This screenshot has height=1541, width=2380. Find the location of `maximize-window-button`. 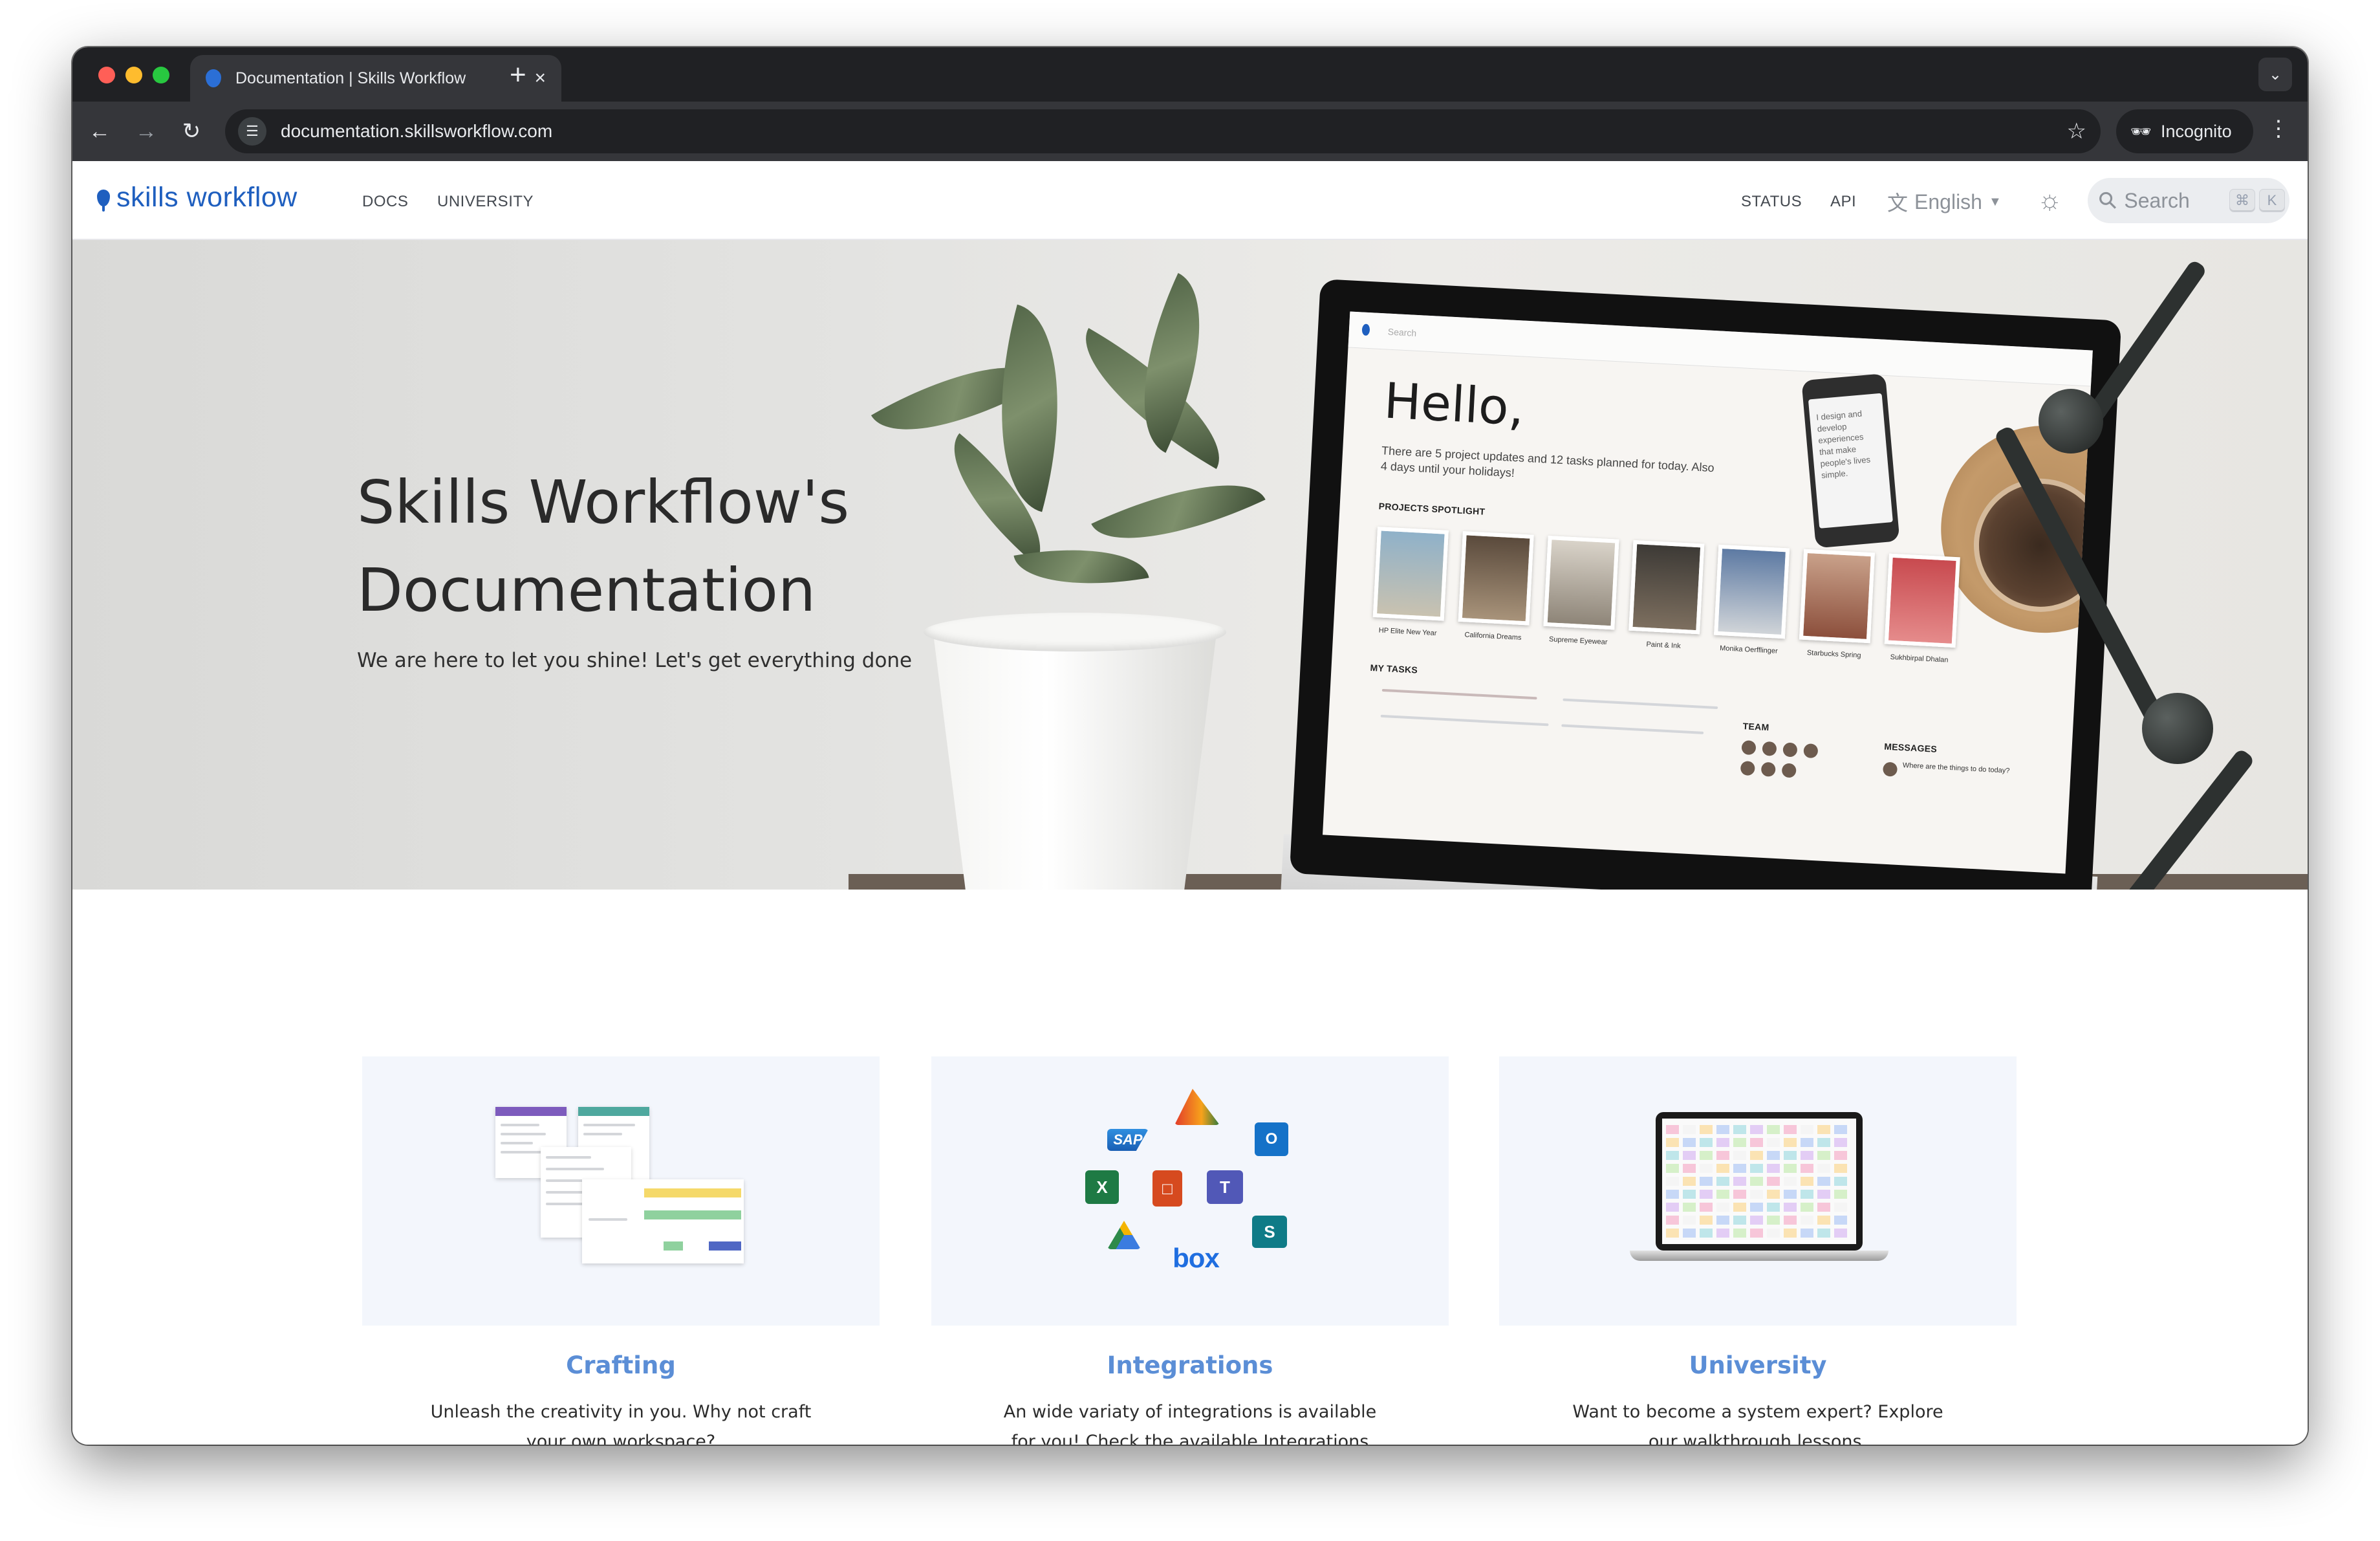

maximize-window-button is located at coordinates (161, 75).